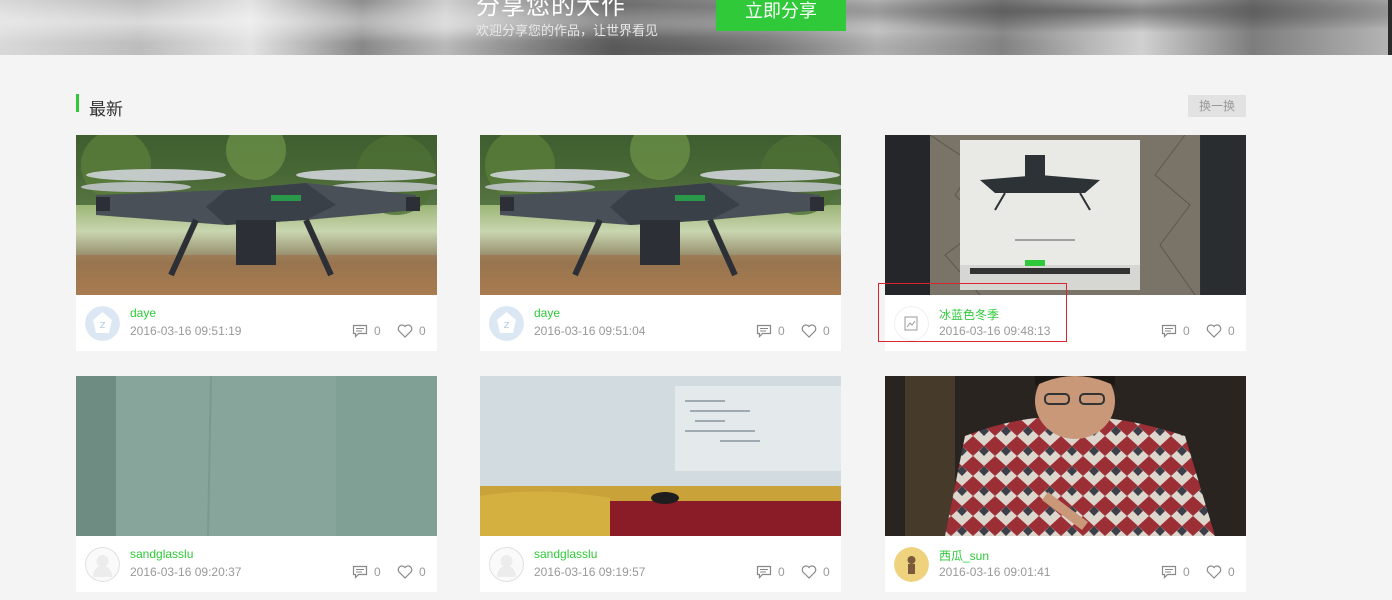 Image resolution: width=1392 pixels, height=600 pixels. I want to click on portrait-illustration, so click(1065, 456).